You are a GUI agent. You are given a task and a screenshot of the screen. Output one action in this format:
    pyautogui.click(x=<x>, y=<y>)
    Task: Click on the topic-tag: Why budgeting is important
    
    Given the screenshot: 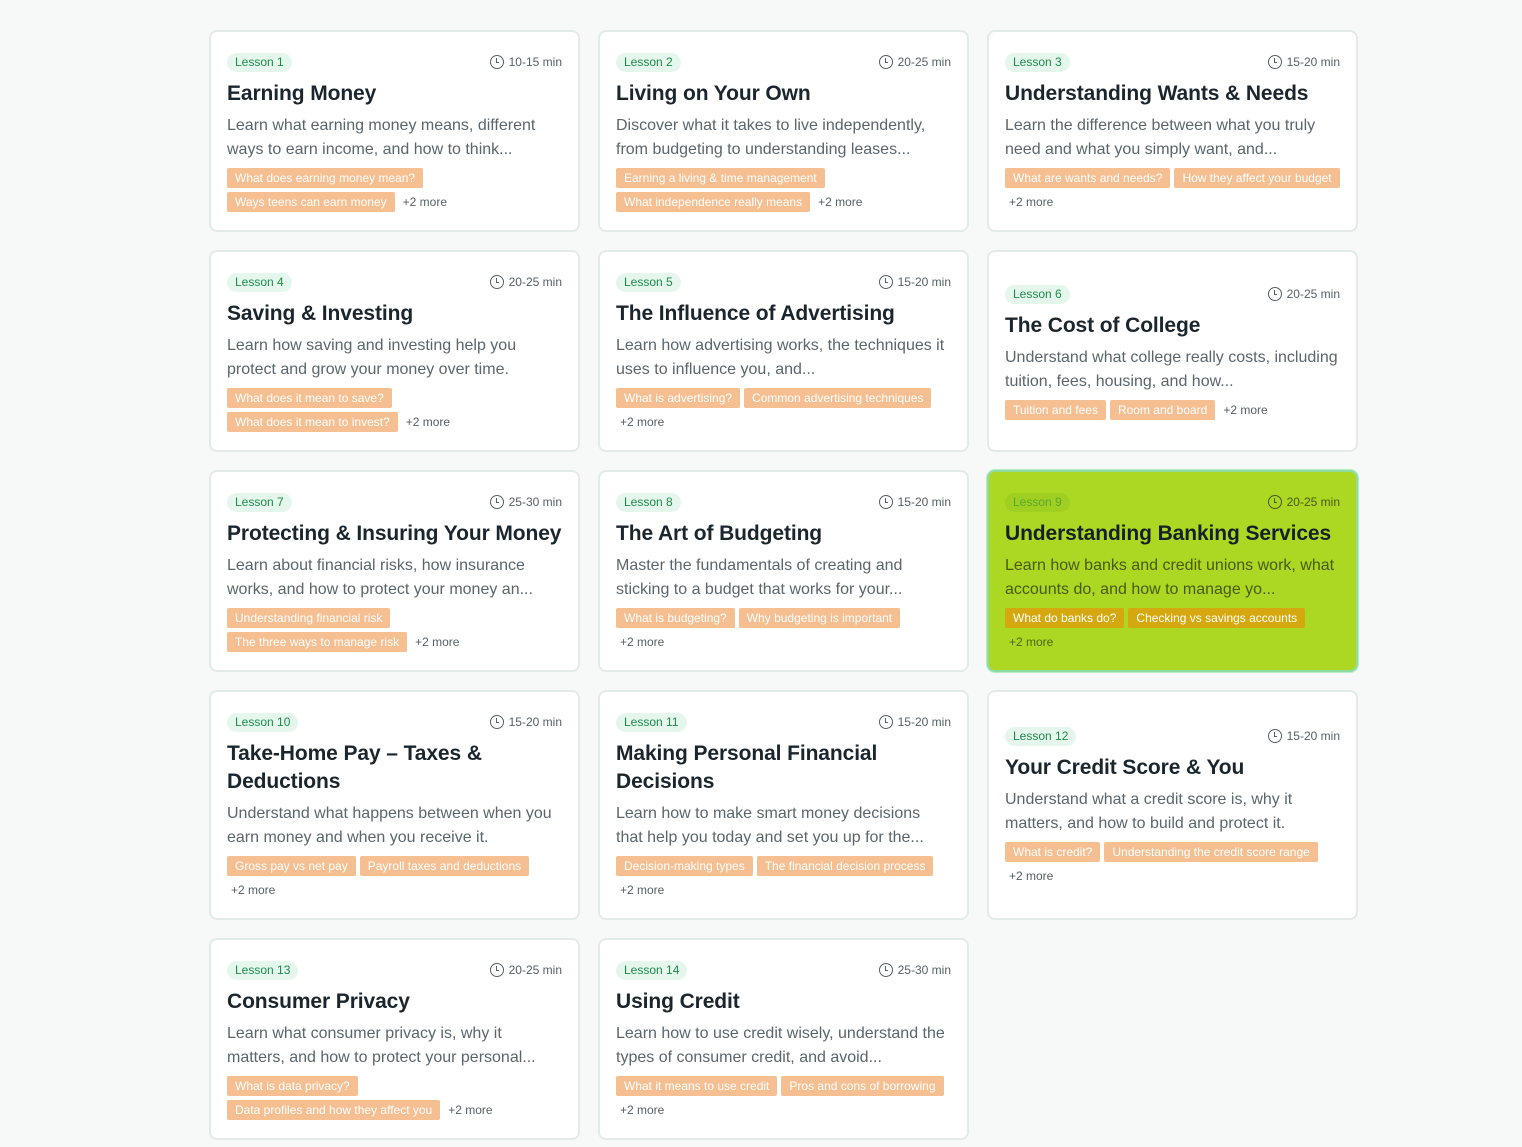 What is the action you would take?
    pyautogui.click(x=819, y=618)
    